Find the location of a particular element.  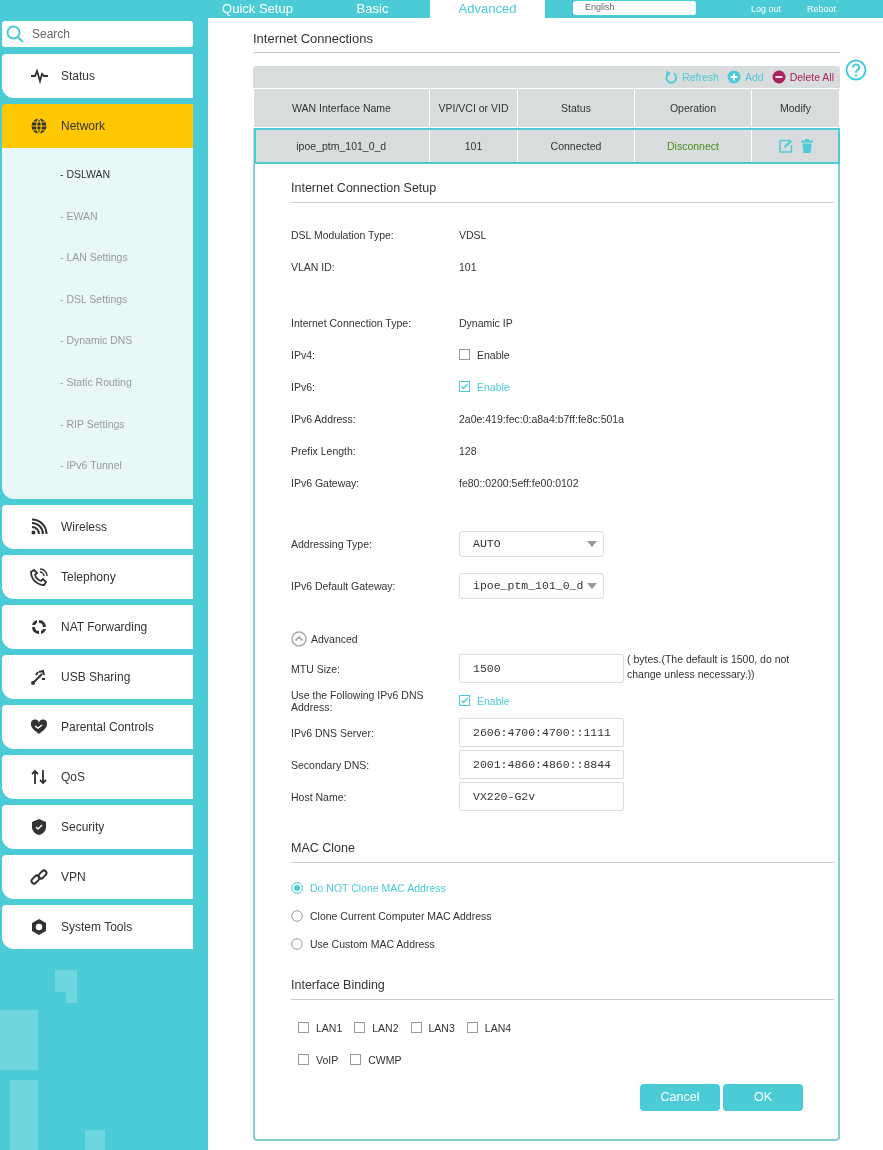

field-value: 101 is located at coordinates (468, 266).